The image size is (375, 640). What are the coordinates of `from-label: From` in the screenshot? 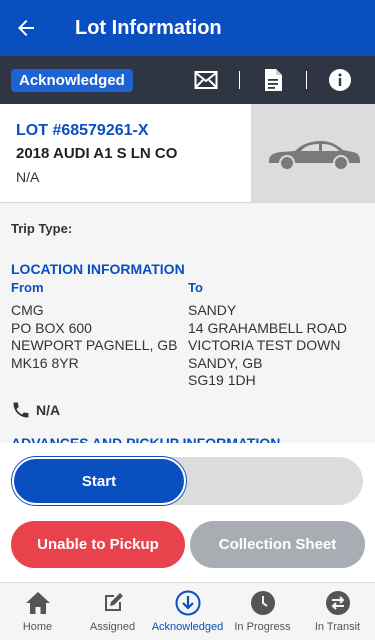 It's located at (27, 287).